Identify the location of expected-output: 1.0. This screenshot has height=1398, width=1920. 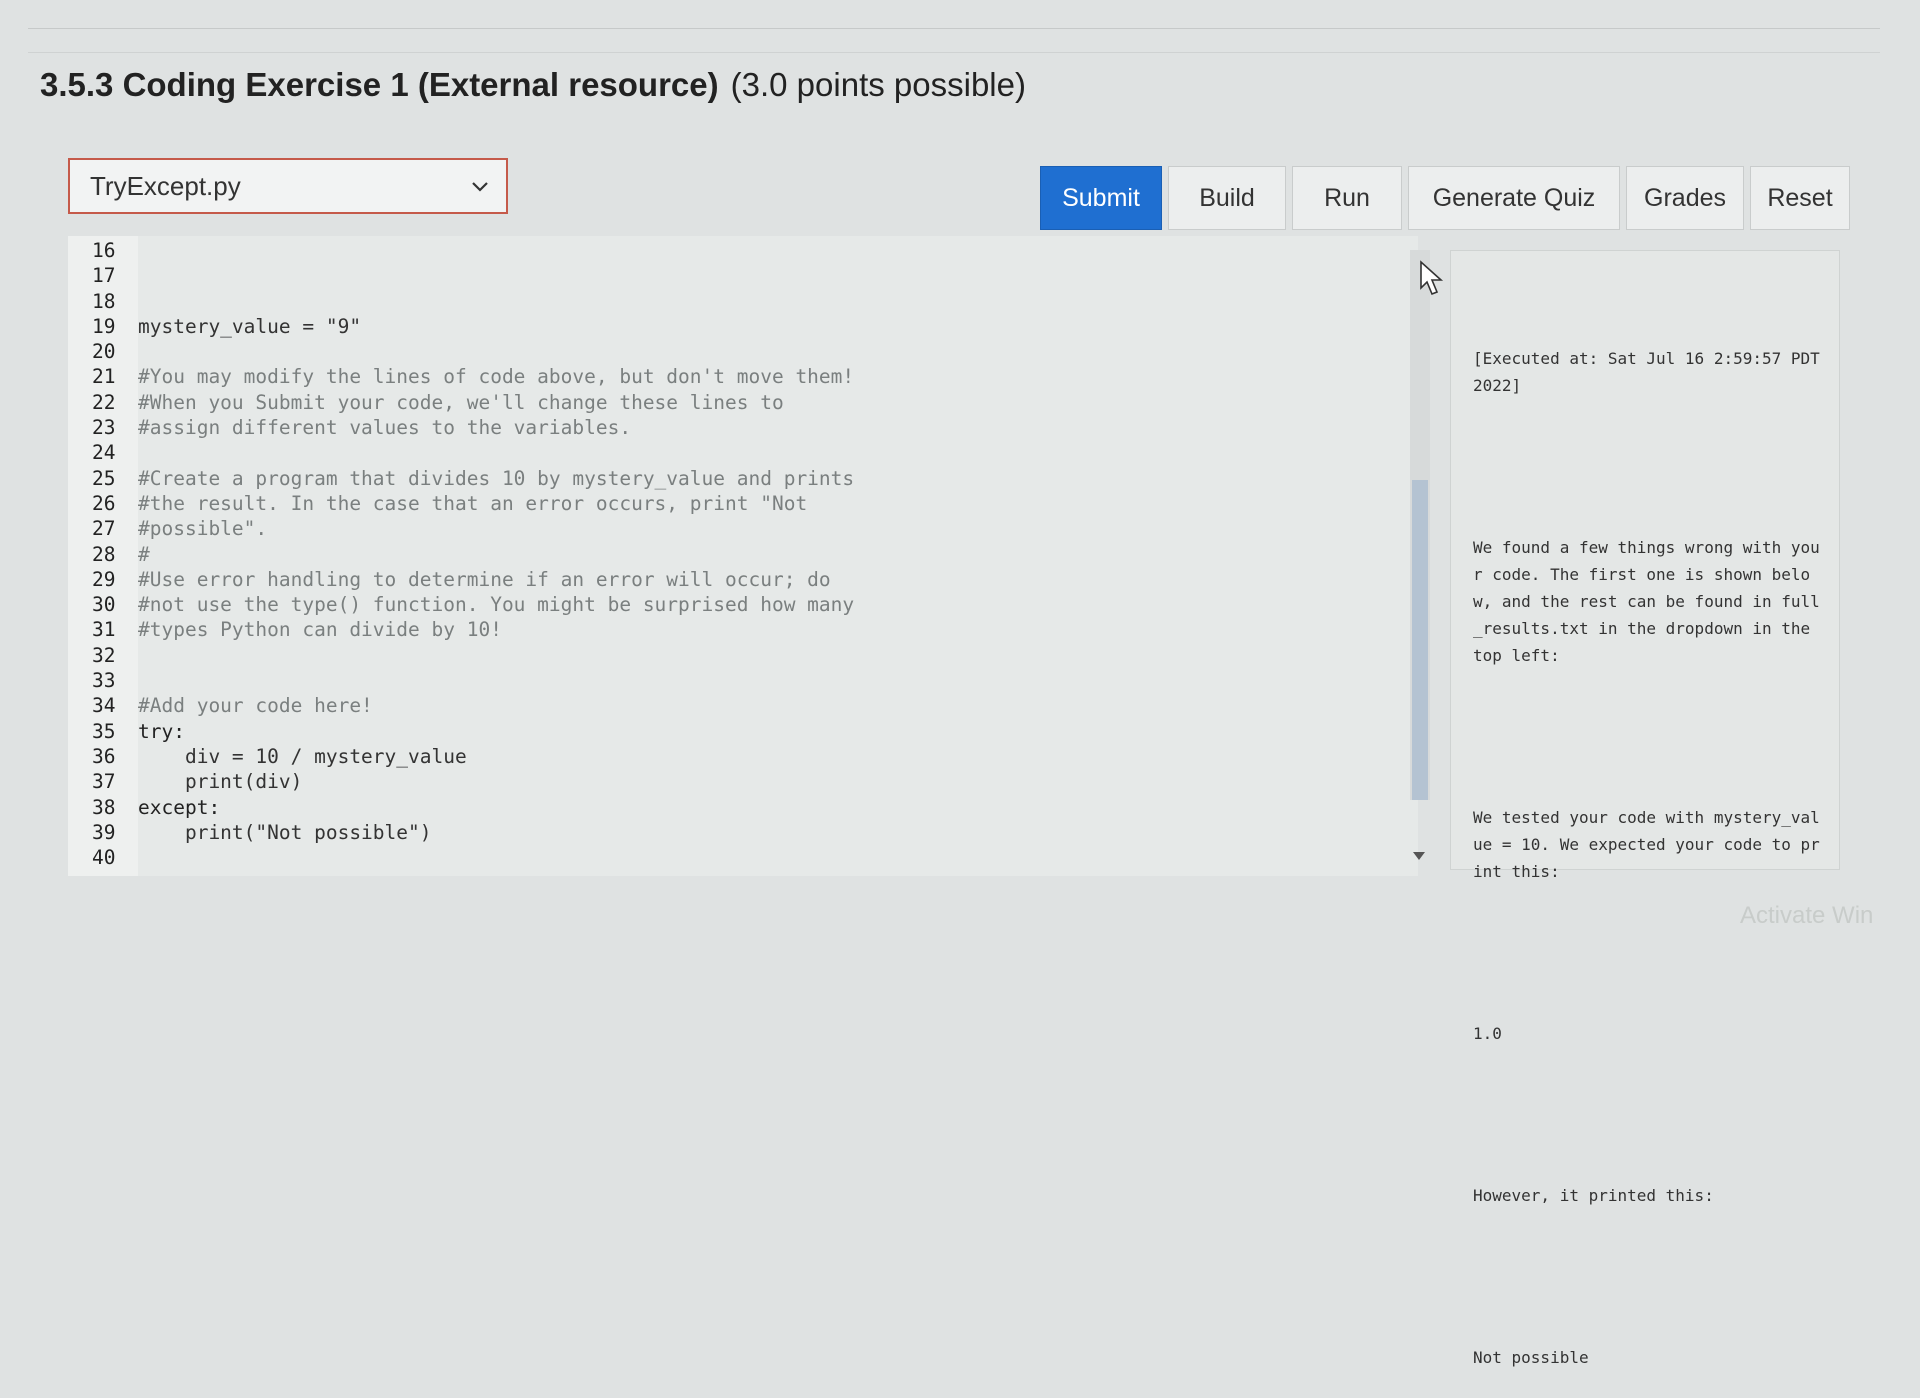
(1487, 1033).